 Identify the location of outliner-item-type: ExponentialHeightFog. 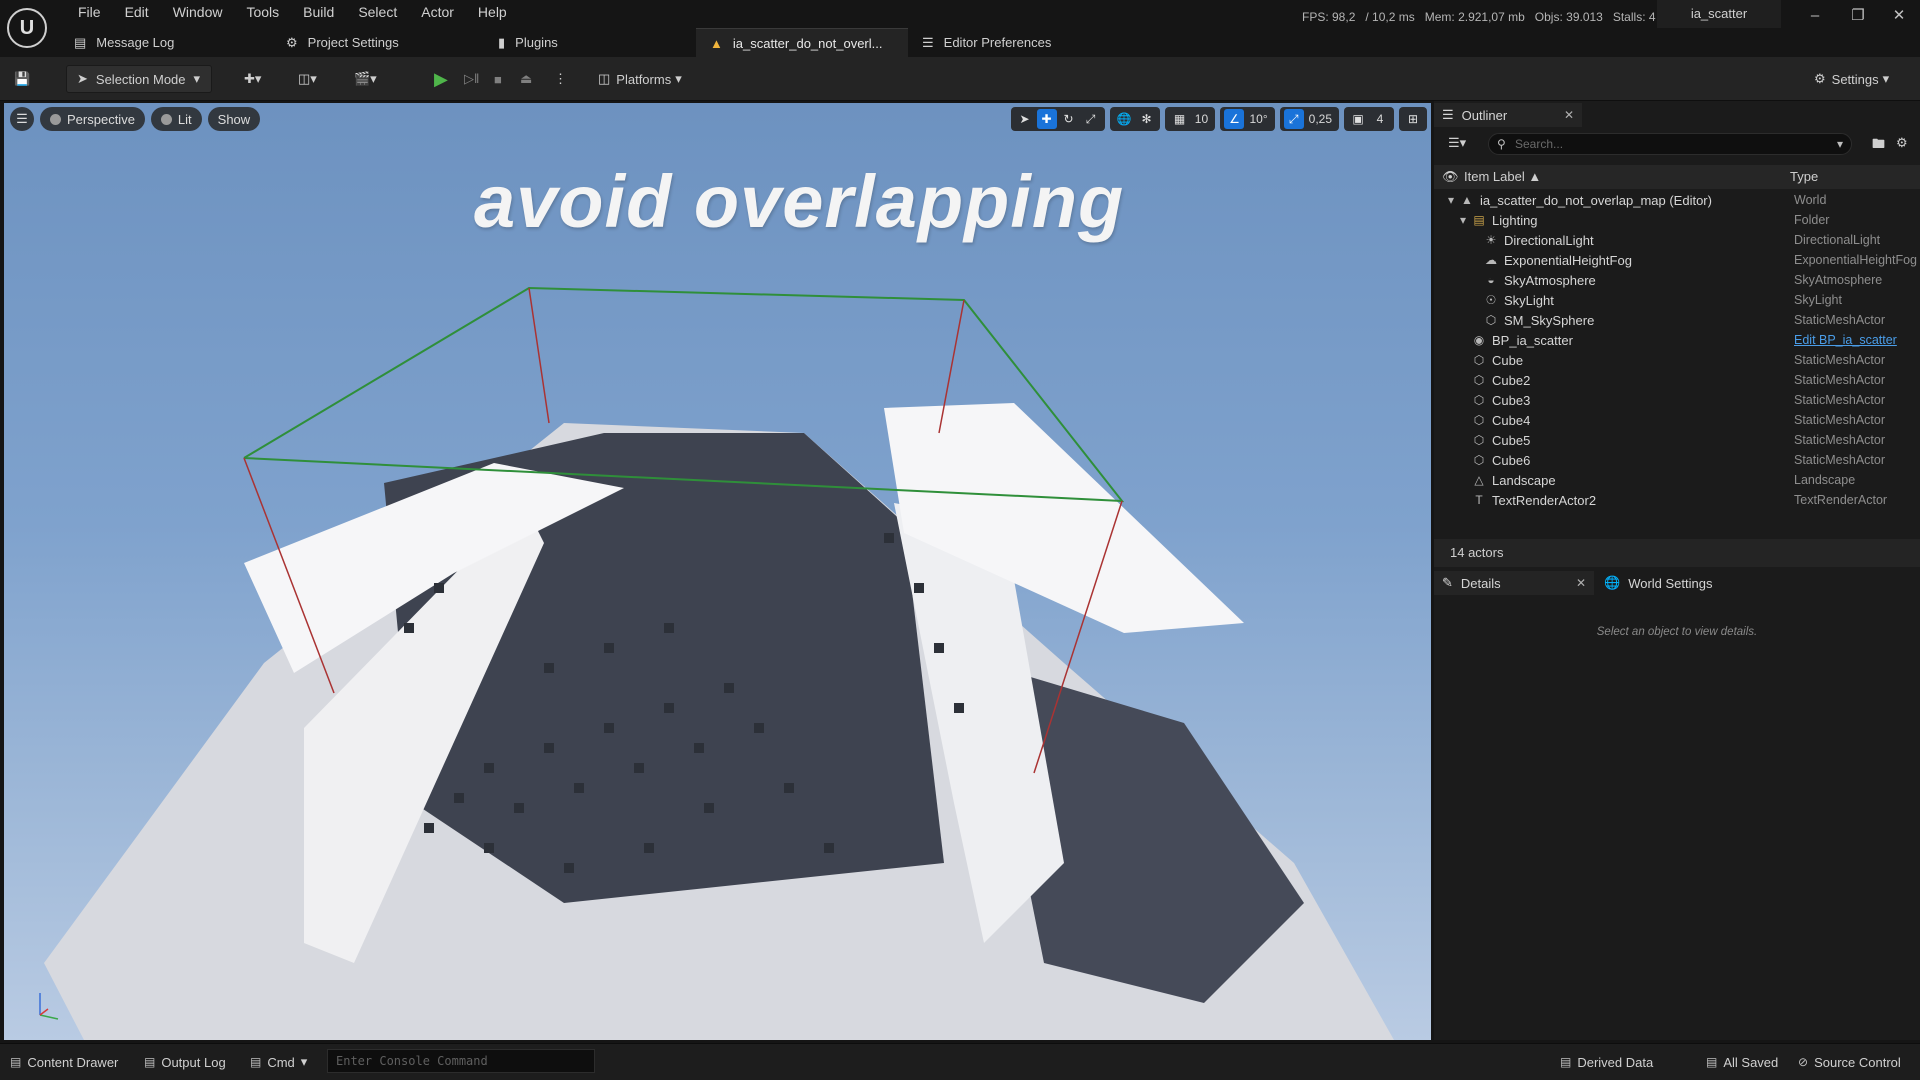
(1855, 260).